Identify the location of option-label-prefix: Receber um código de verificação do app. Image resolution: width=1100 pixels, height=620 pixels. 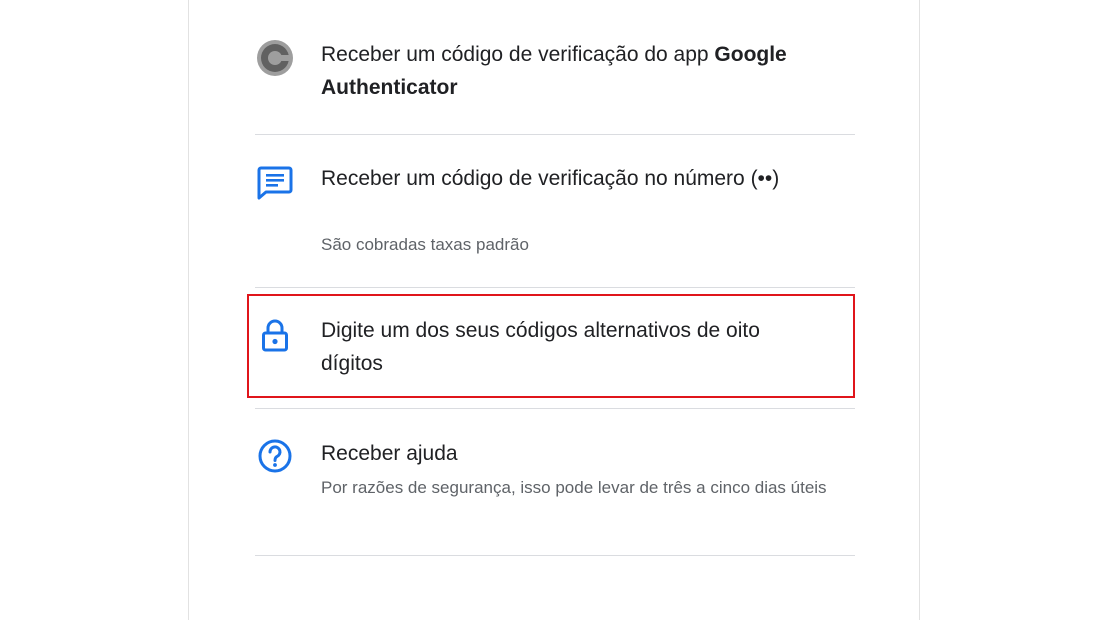
(518, 54).